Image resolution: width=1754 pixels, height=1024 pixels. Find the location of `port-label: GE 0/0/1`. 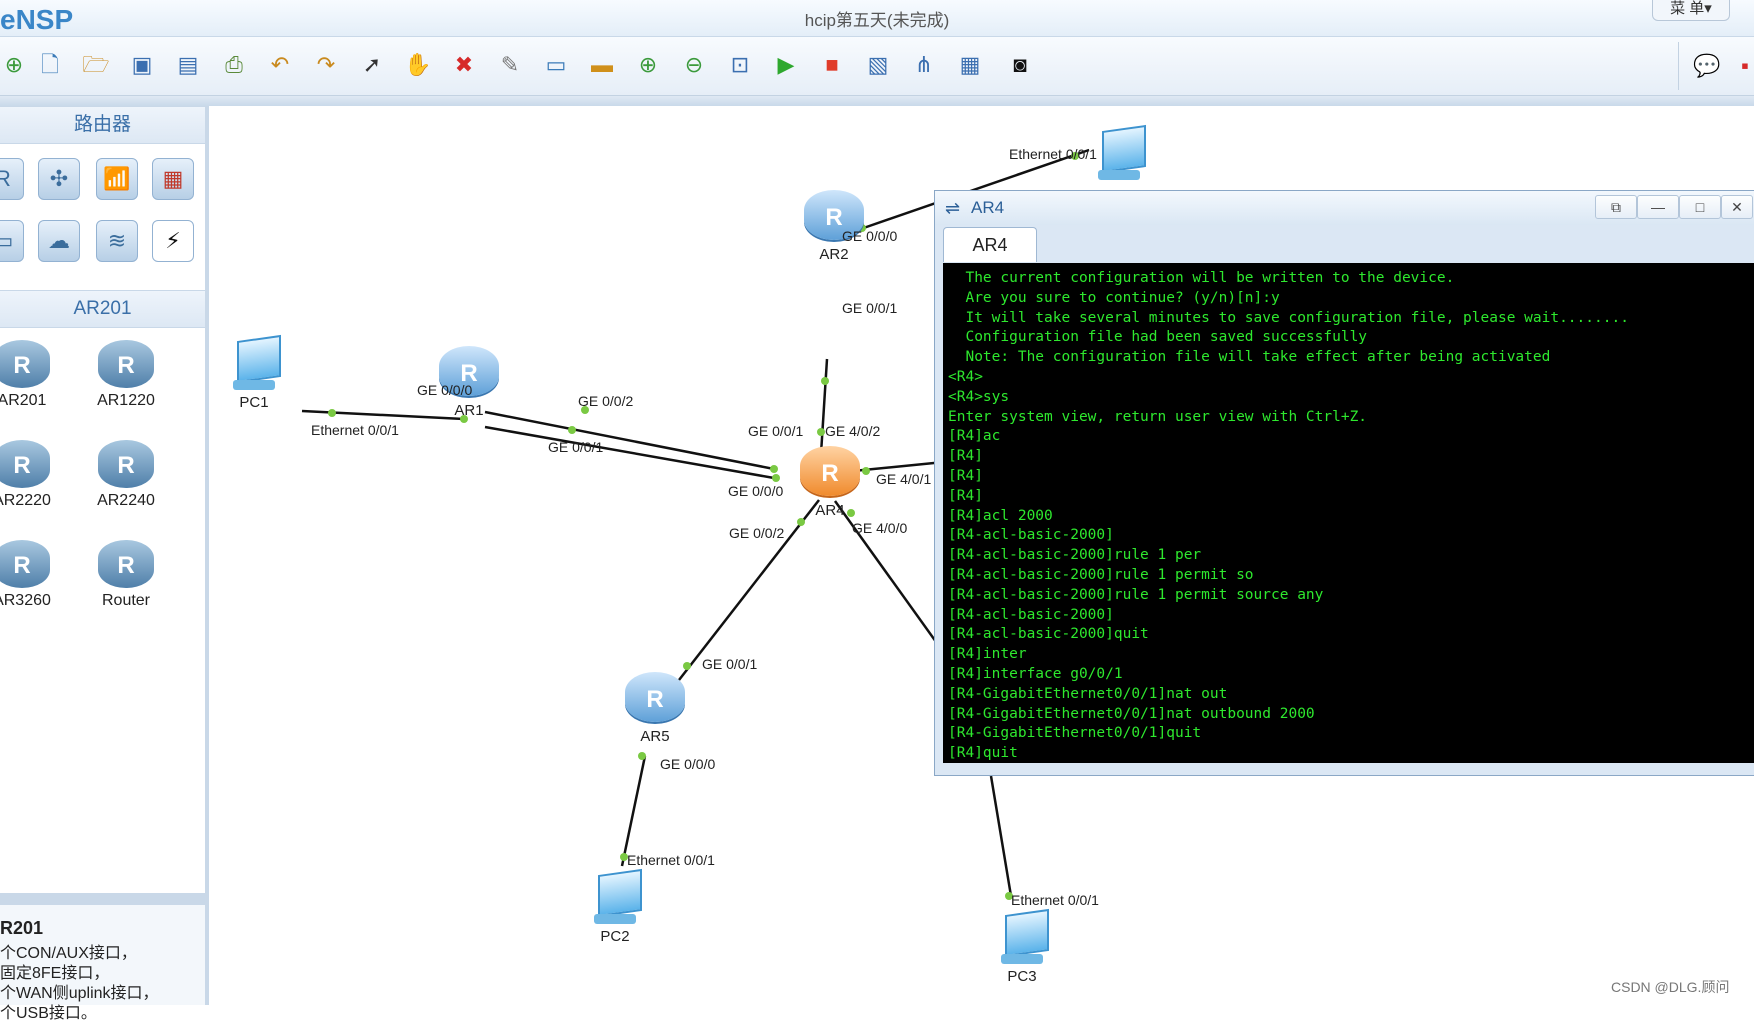

port-label: GE 0/0/1 is located at coordinates (576, 447).